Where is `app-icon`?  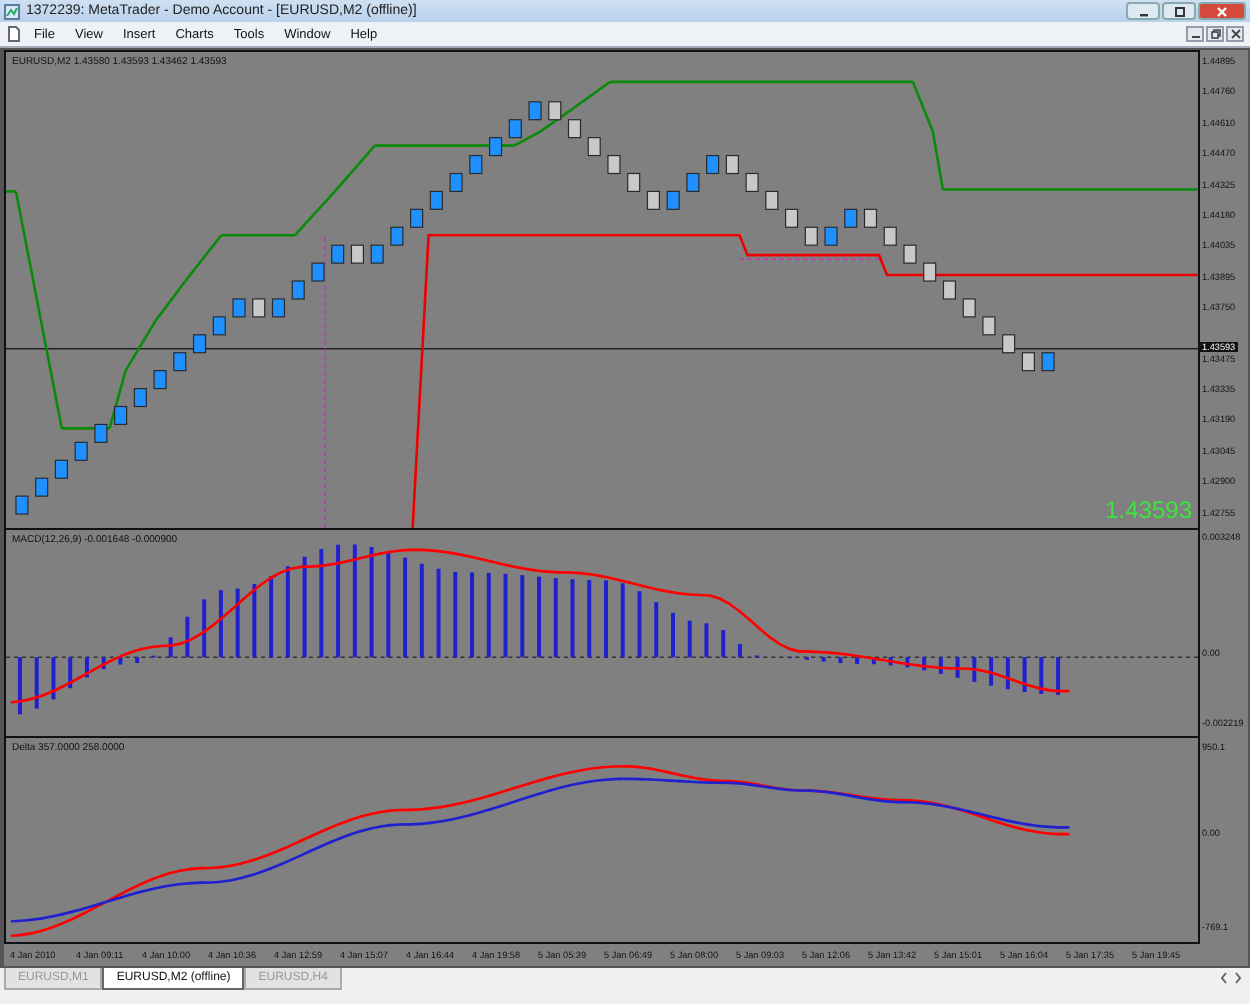
app-icon is located at coordinates (12, 11).